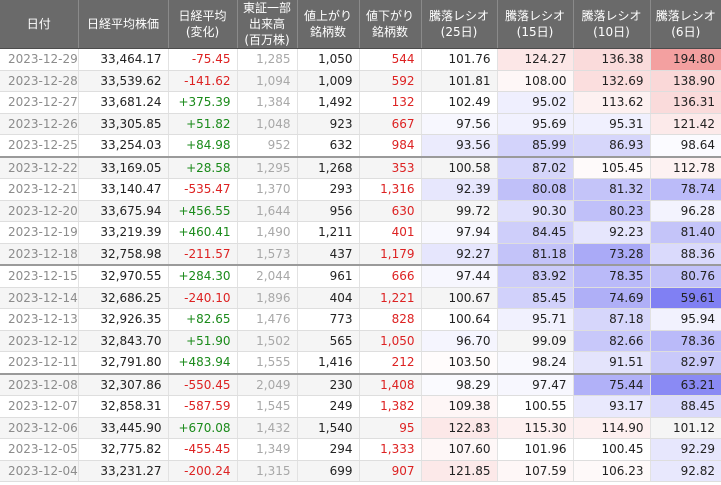  What do you see at coordinates (203, 471) in the screenshot?
I see `change-cell: -200.24` at bounding box center [203, 471].